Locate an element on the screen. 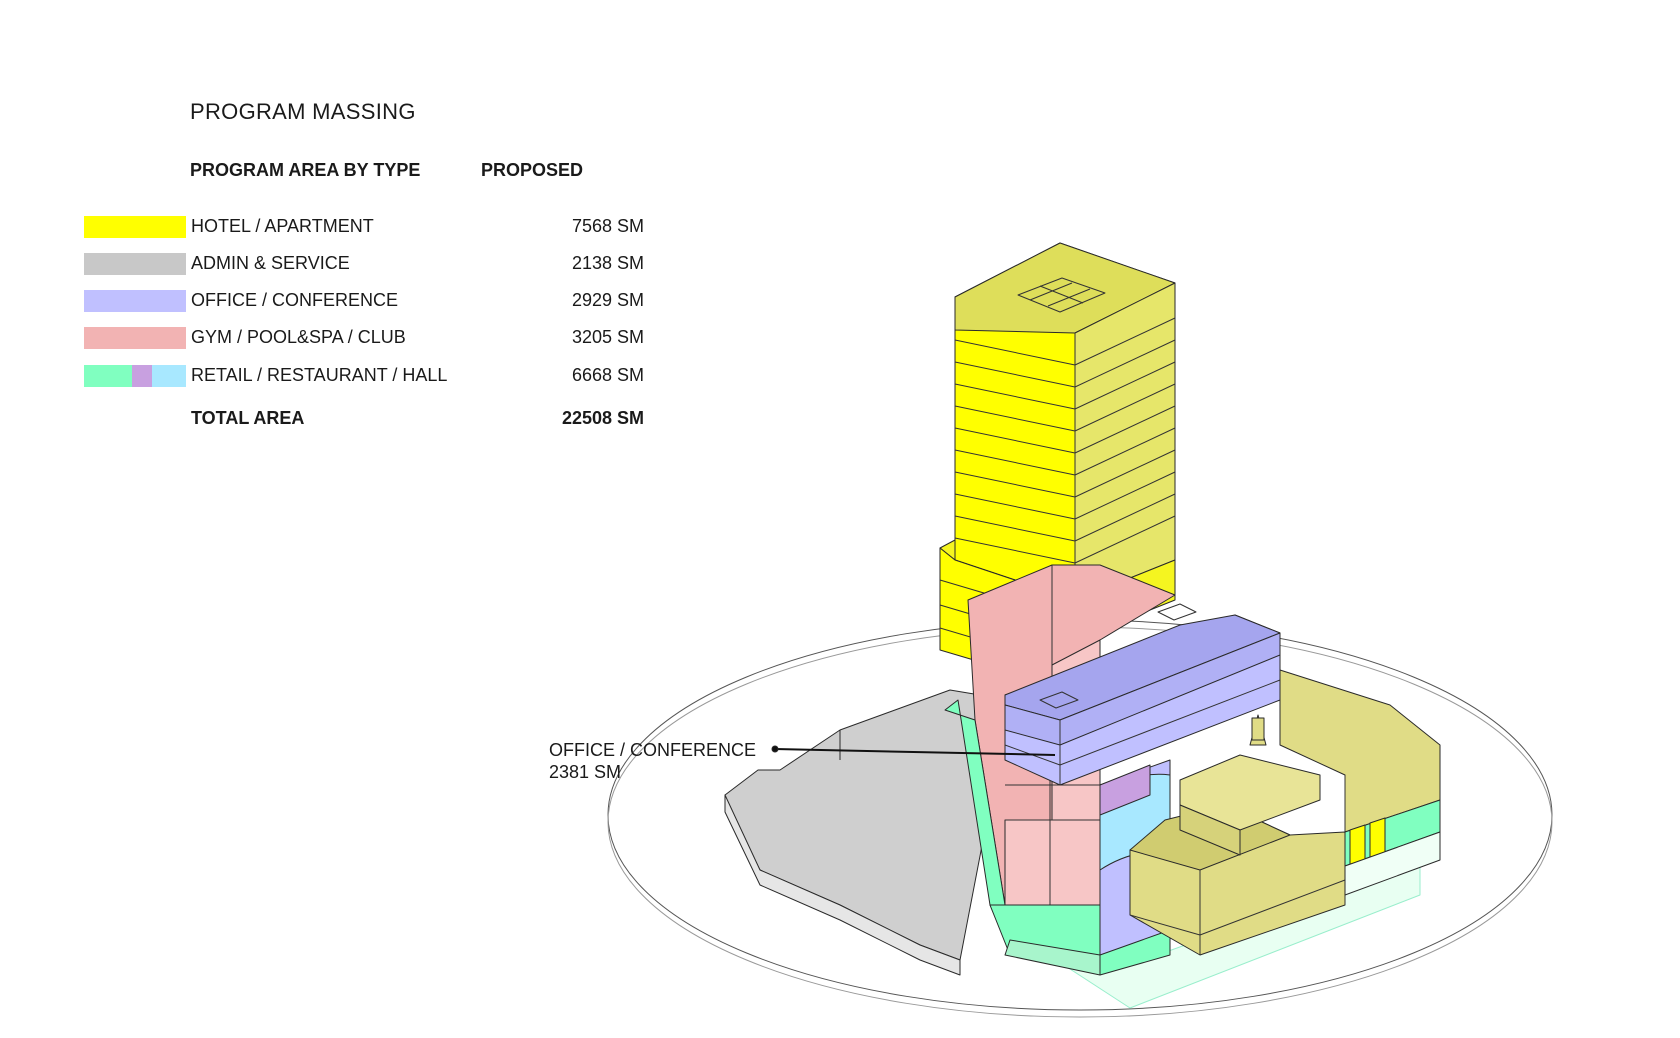  callout-office: OFFICE / CONFERENCE 2381 SM is located at coordinates (652, 761).